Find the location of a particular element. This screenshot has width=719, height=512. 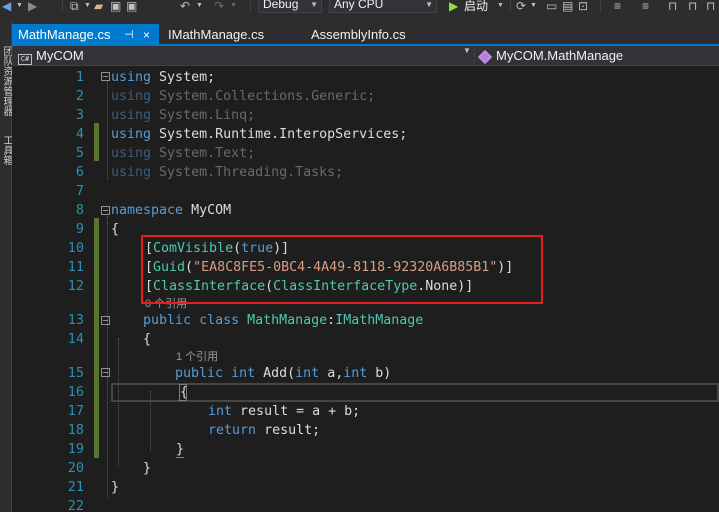

start-debug-label: 启动 is located at coordinates (476, 7).